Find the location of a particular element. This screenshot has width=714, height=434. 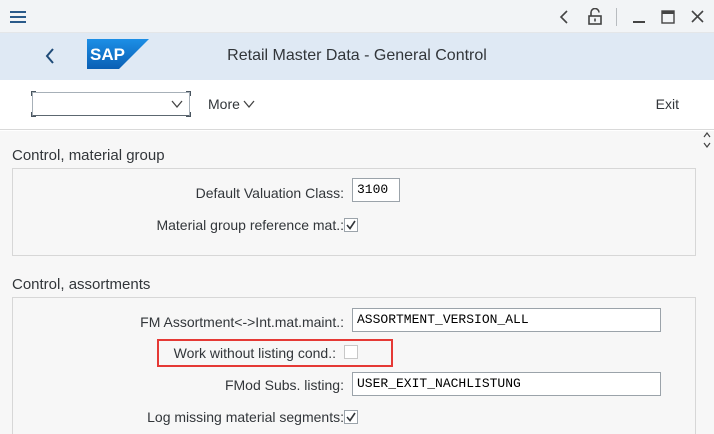

group-title-material-group: Control, material group is located at coordinates (88, 155).